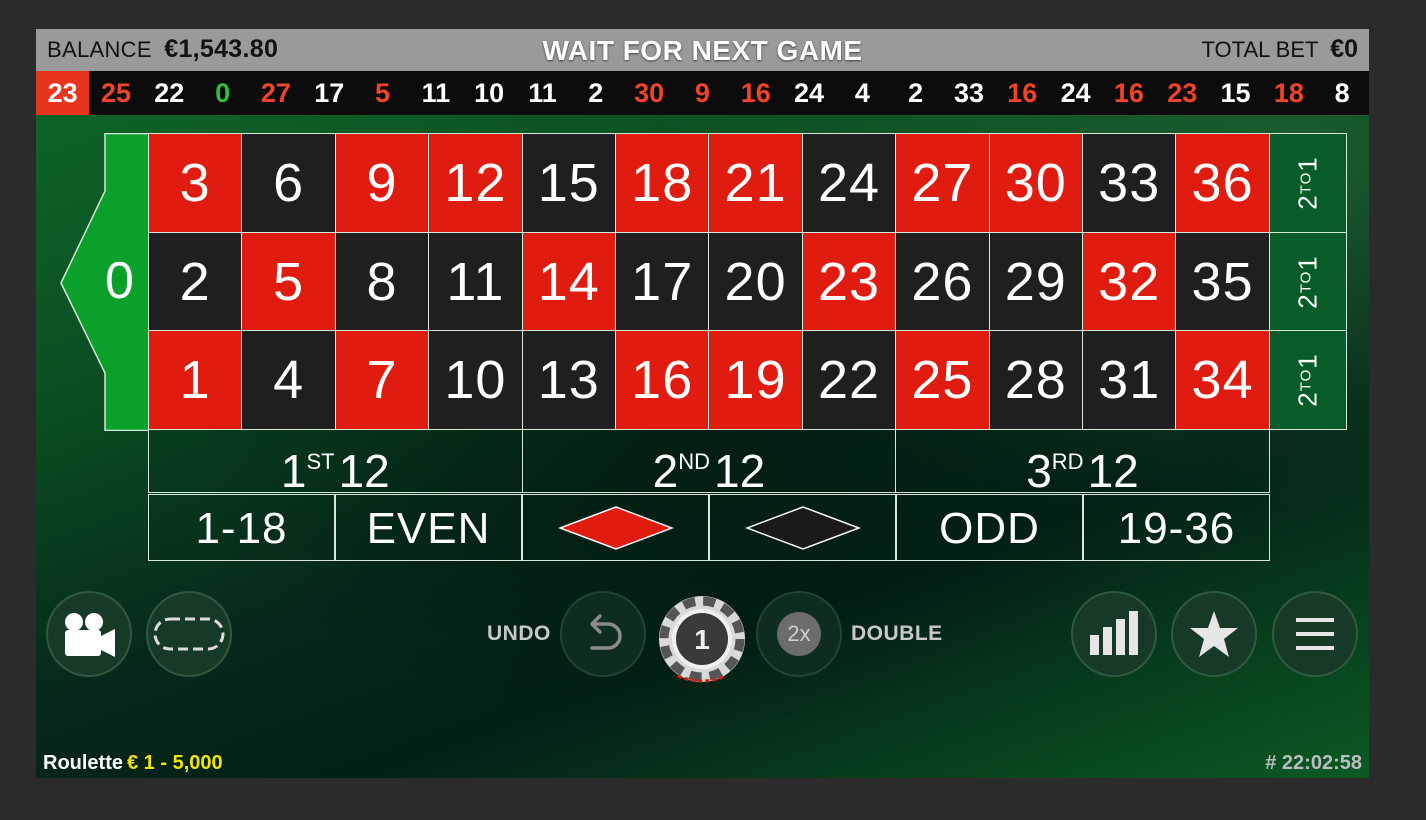 This screenshot has height=820, width=1426. Describe the element at coordinates (568, 281) in the screenshot. I see `bet-number-14: 14` at that location.